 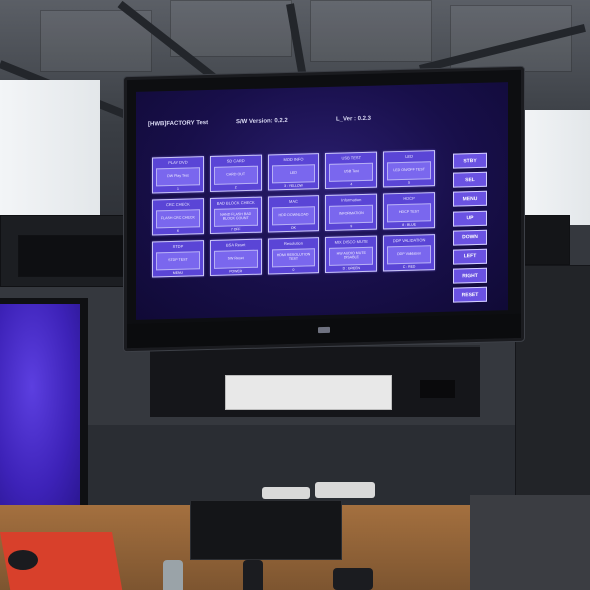 What do you see at coordinates (552, 381) in the screenshot?
I see `equipment-rack` at bounding box center [552, 381].